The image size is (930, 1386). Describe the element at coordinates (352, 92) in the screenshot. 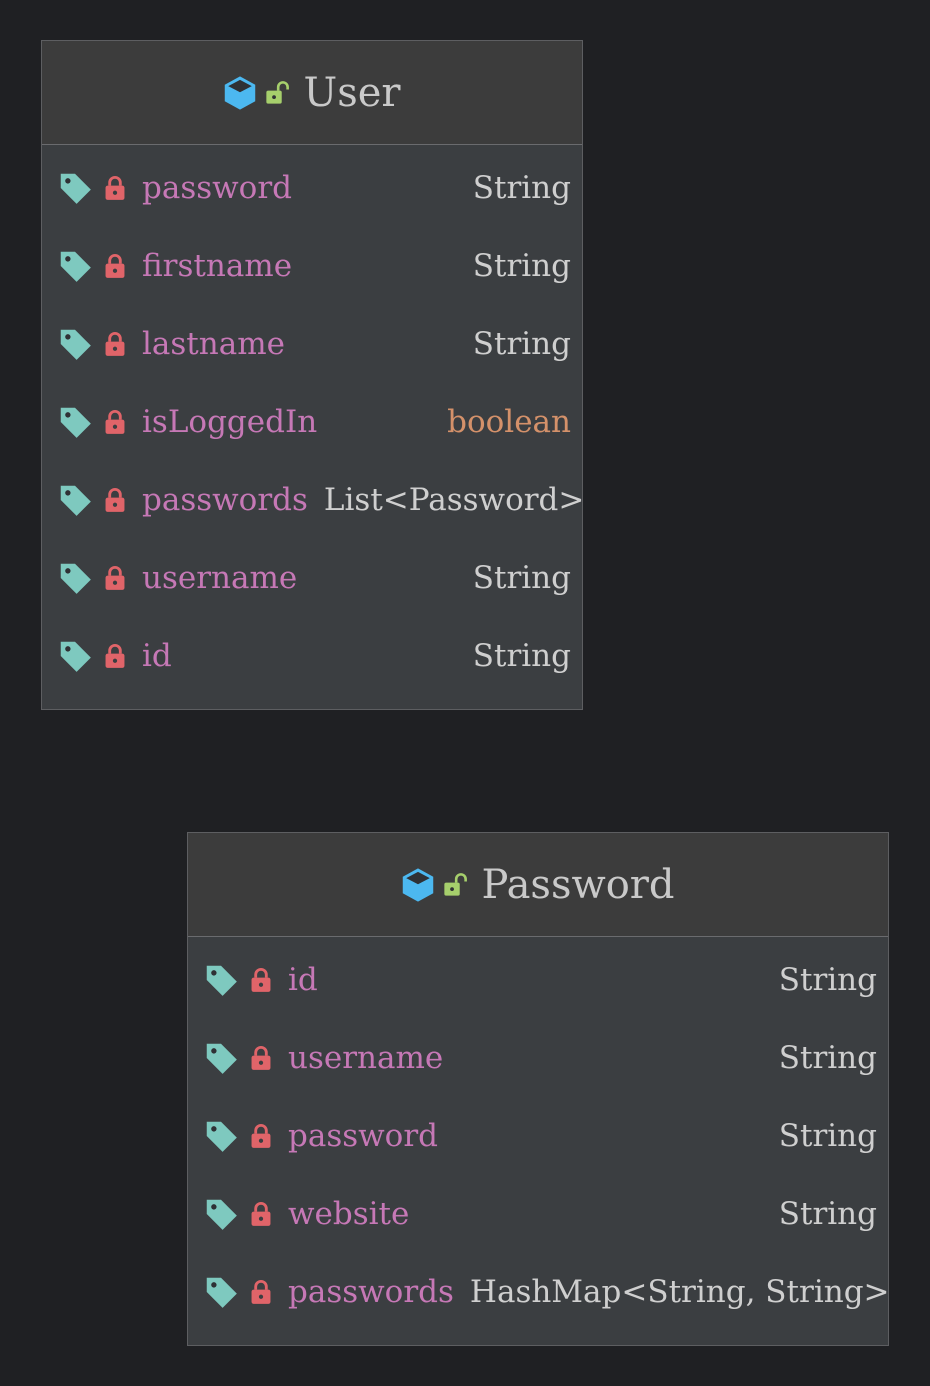

I see `class-title: User` at that location.